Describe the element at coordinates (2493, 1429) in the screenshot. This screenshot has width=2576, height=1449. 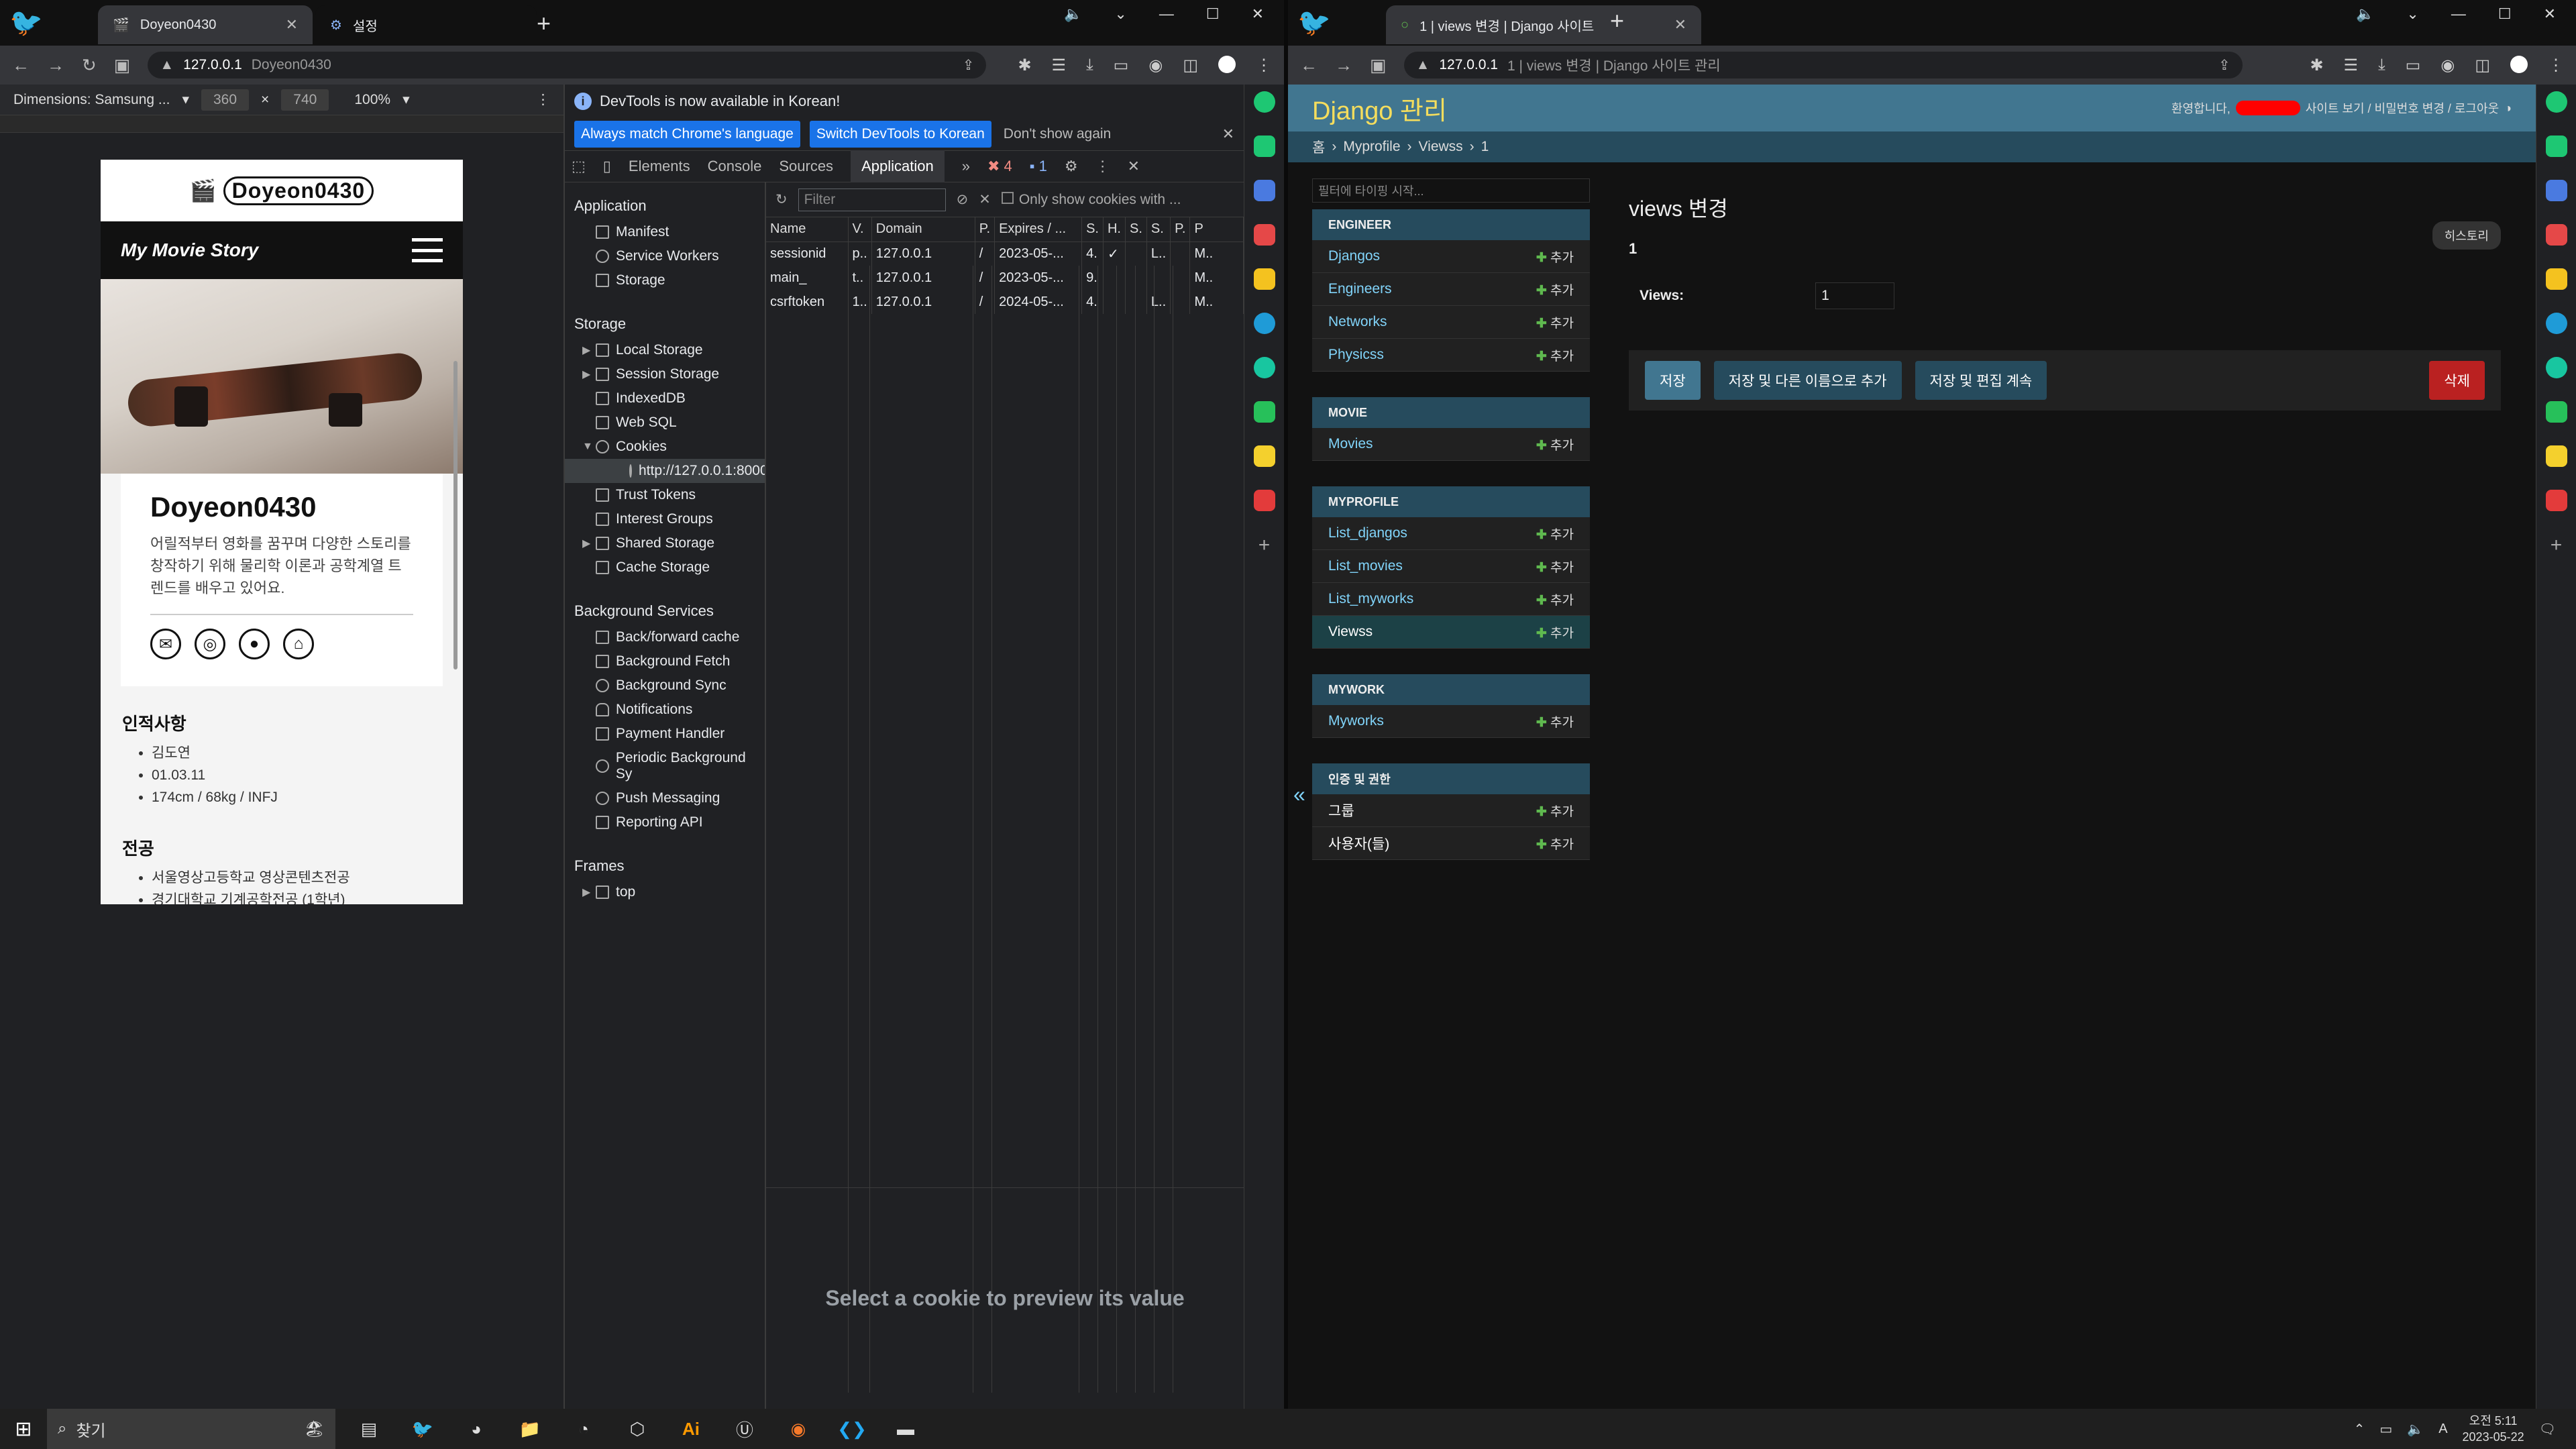
I see `clock: 오전 5:11 2023-05-22` at that location.